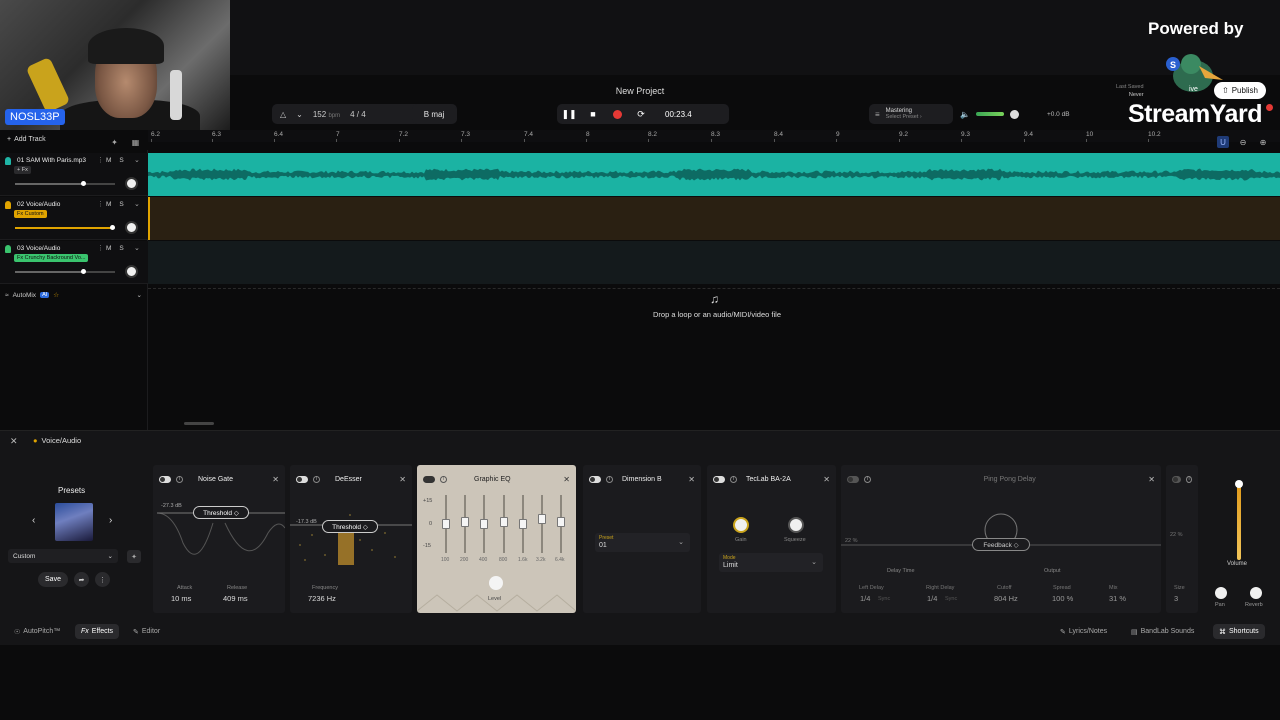  Describe the element at coordinates (593, 114) in the screenshot. I see `stop-icon: ■` at that location.